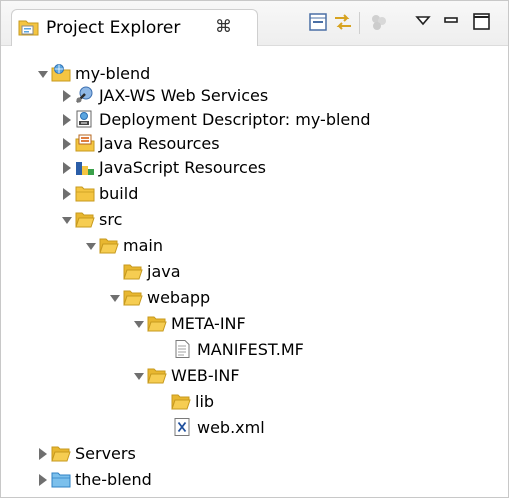 Image resolution: width=509 pixels, height=498 pixels. I want to click on tree-item-label: web.xml, so click(231, 427).